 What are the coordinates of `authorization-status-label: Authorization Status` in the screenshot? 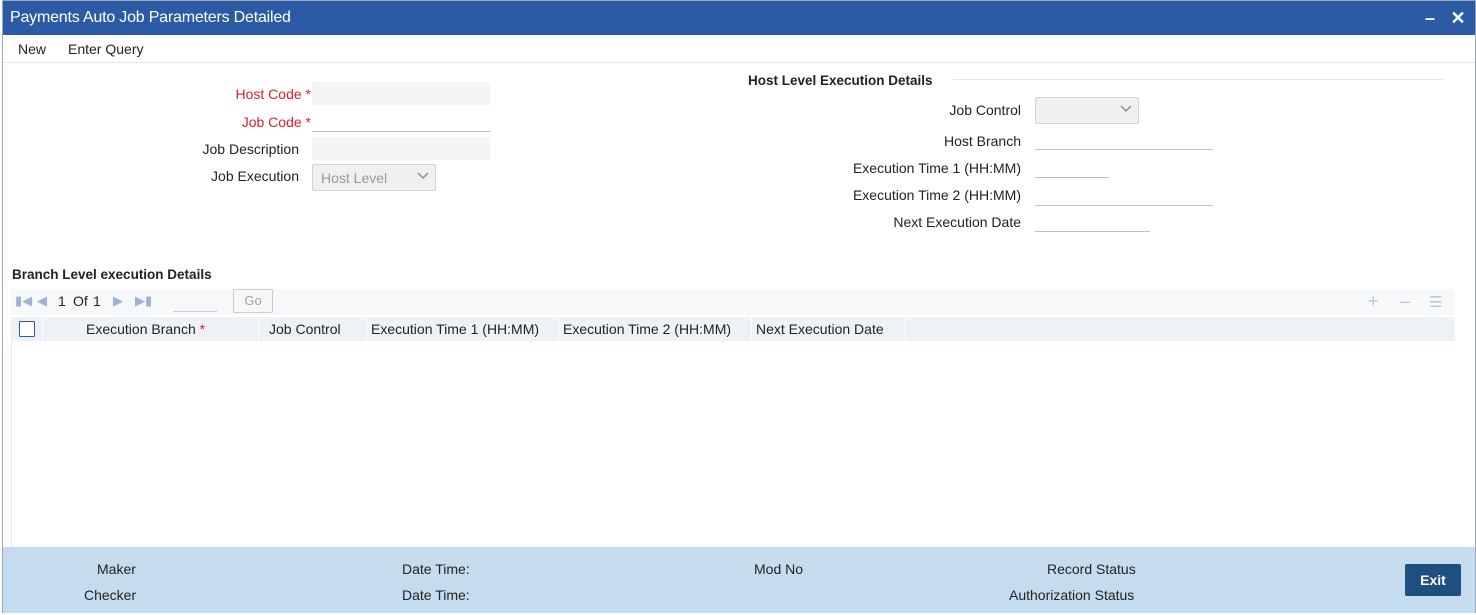 It's located at (1072, 595).